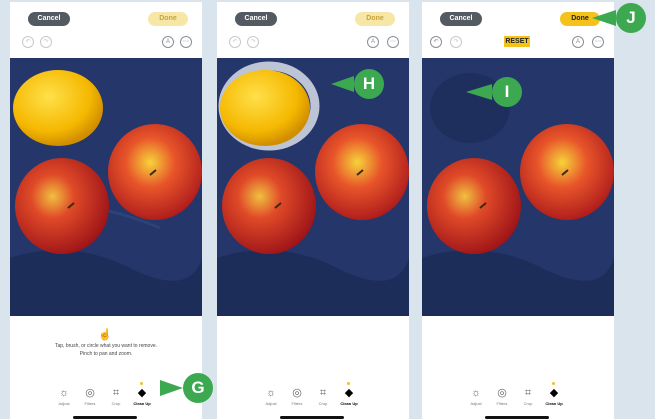 The width and height of the screenshot is (655, 419). What do you see at coordinates (631, 18) in the screenshot?
I see `callout-j: J` at bounding box center [631, 18].